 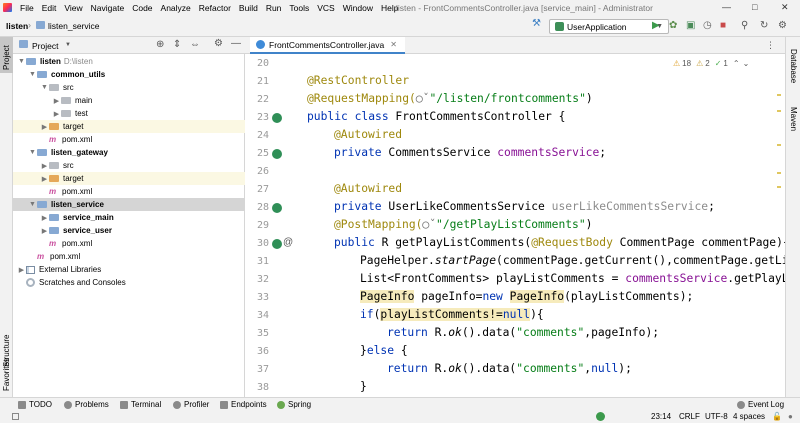 What do you see at coordinates (129, 282) in the screenshot?
I see `tree-row-scratches: Scratches and Consoles` at bounding box center [129, 282].